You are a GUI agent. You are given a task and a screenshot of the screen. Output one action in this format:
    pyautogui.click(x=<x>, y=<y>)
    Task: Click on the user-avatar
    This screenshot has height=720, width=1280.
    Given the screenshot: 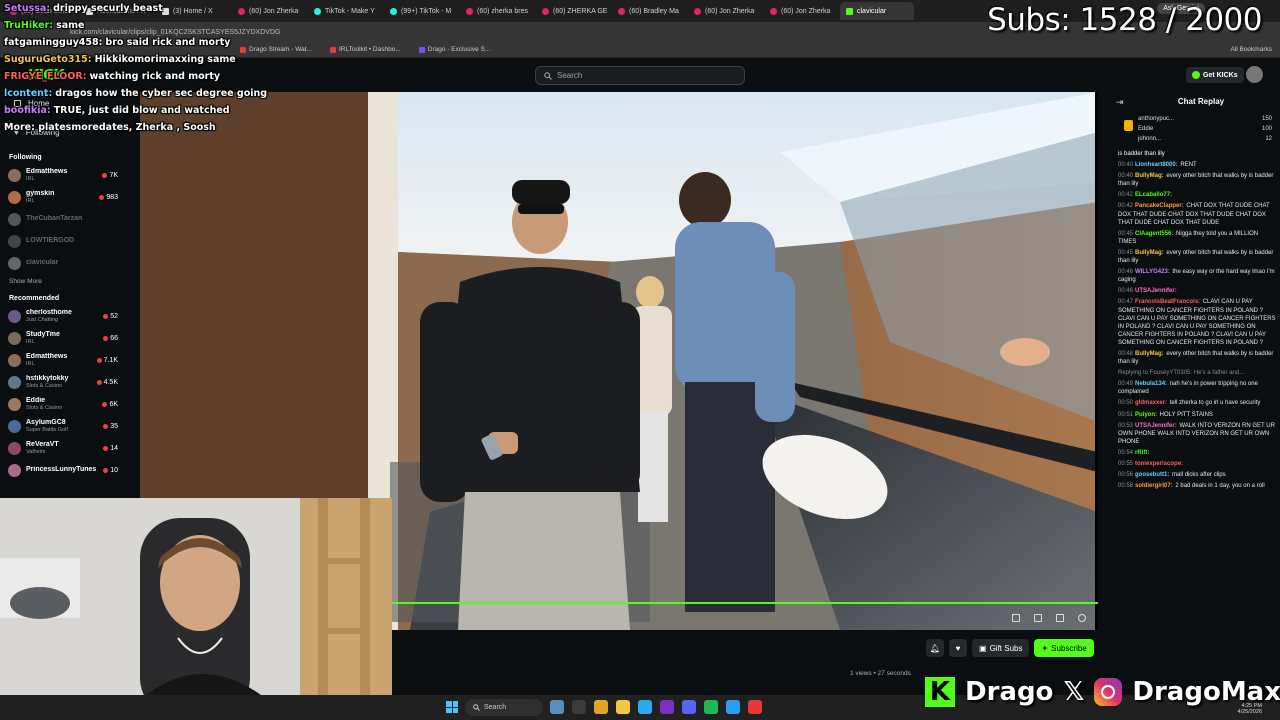 What is the action you would take?
    pyautogui.click(x=1254, y=74)
    